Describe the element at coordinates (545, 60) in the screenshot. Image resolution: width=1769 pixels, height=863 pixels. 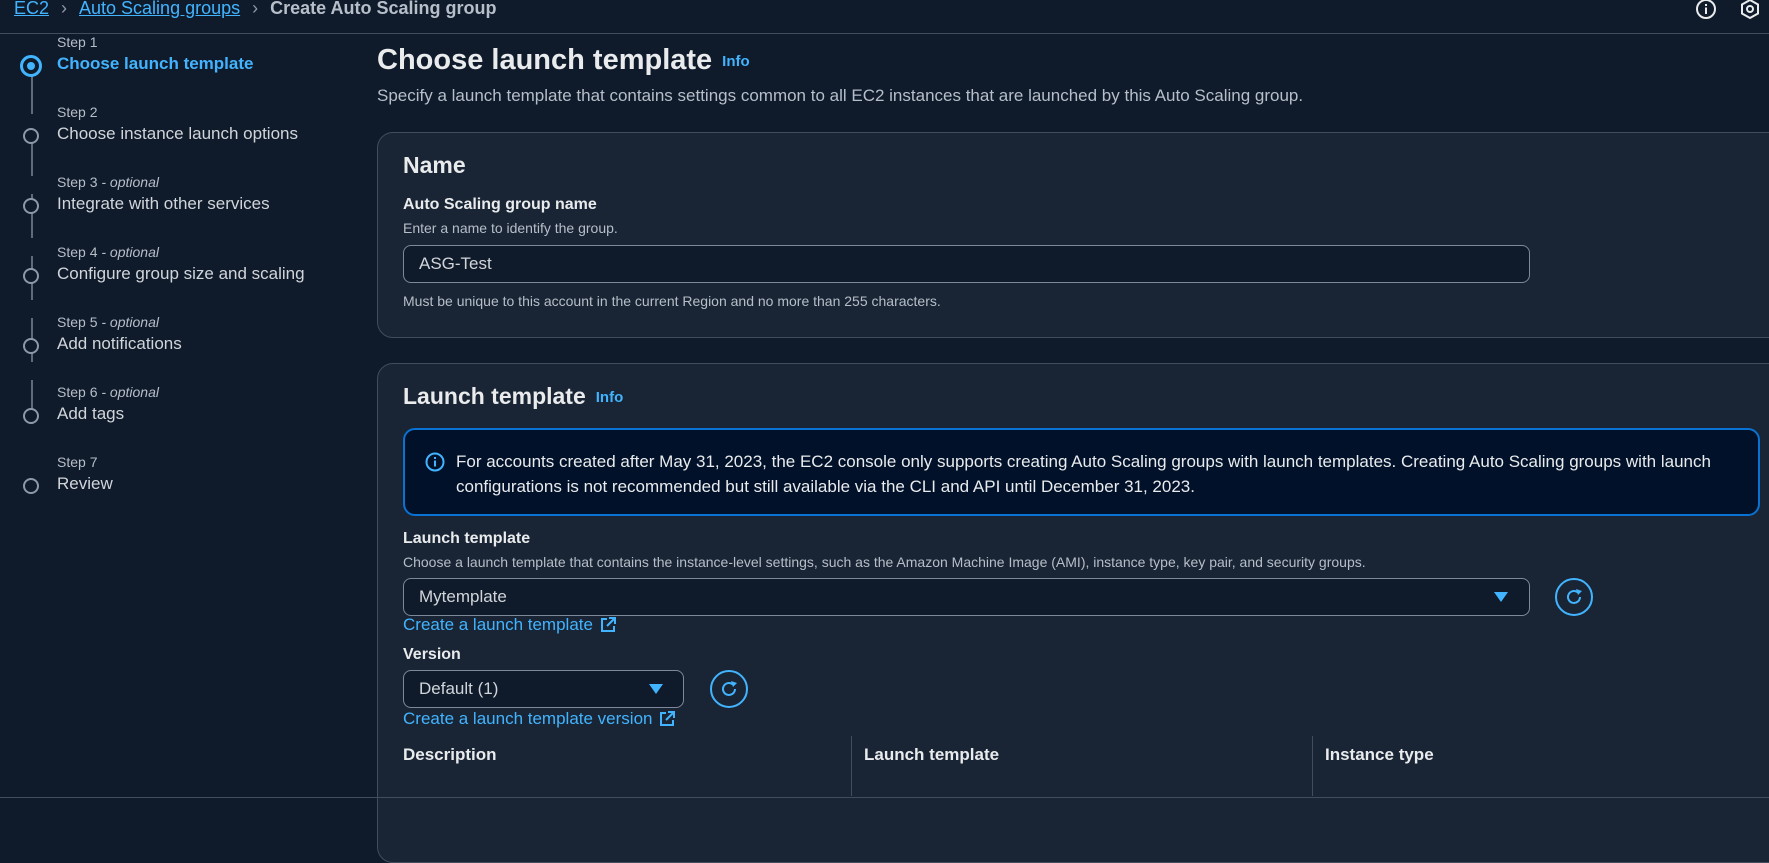
I see `page-title-text: Choose launch template` at that location.